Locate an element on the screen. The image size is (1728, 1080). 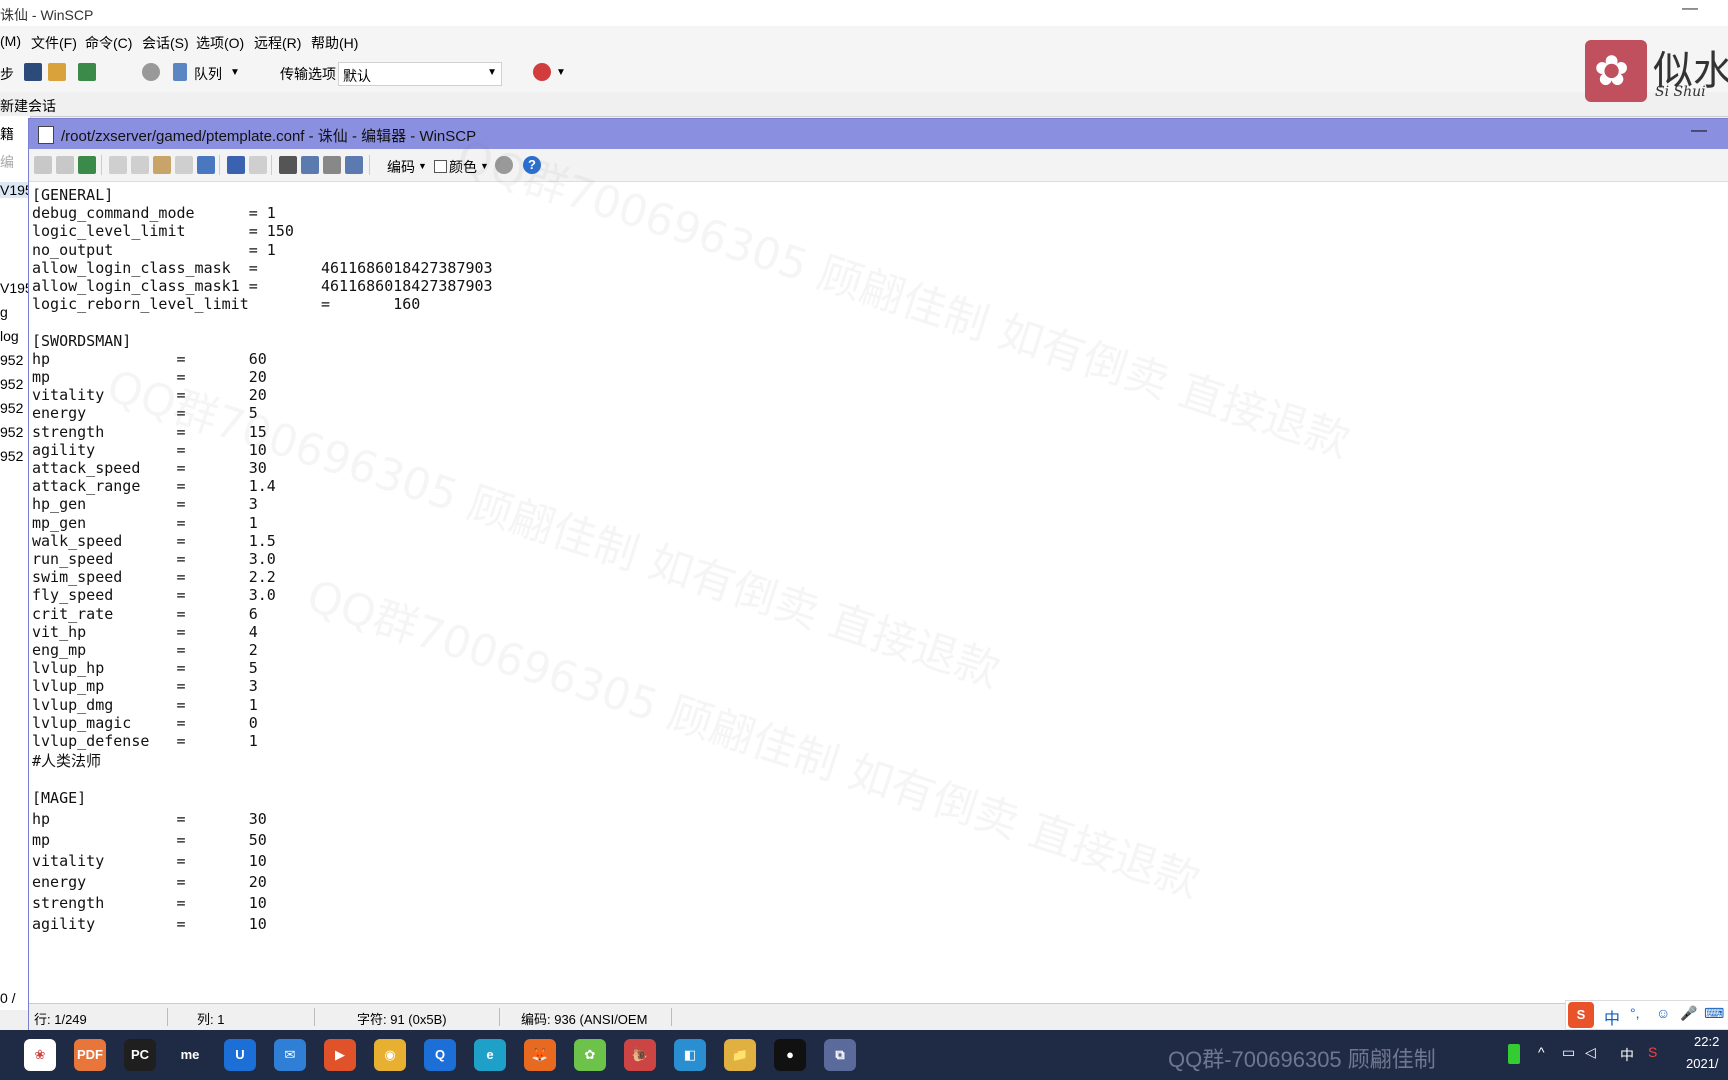
chevron-up-icon: ^ is located at coordinates (1541, 1052).